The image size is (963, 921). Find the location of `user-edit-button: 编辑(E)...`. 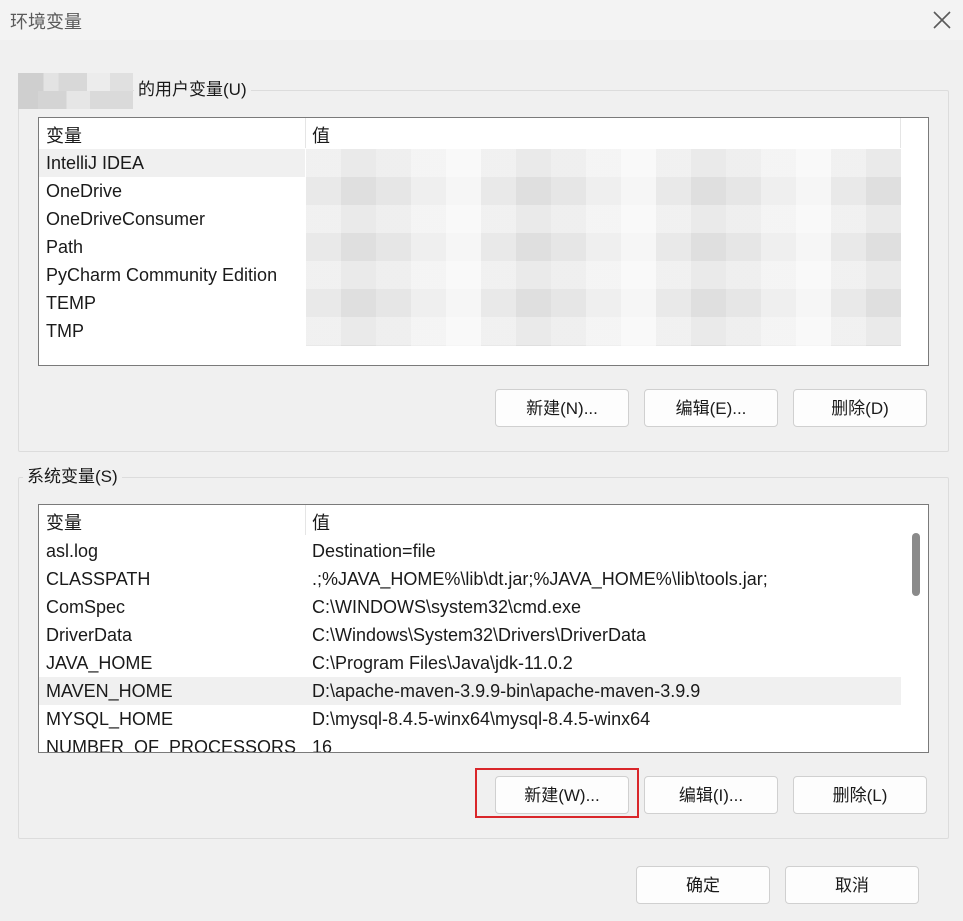

user-edit-button: 编辑(E)... is located at coordinates (711, 408).